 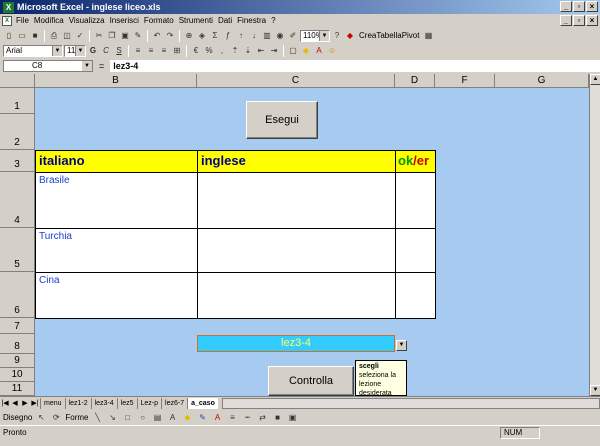 I want to click on textbox-icon: ▤, so click(x=157, y=417).